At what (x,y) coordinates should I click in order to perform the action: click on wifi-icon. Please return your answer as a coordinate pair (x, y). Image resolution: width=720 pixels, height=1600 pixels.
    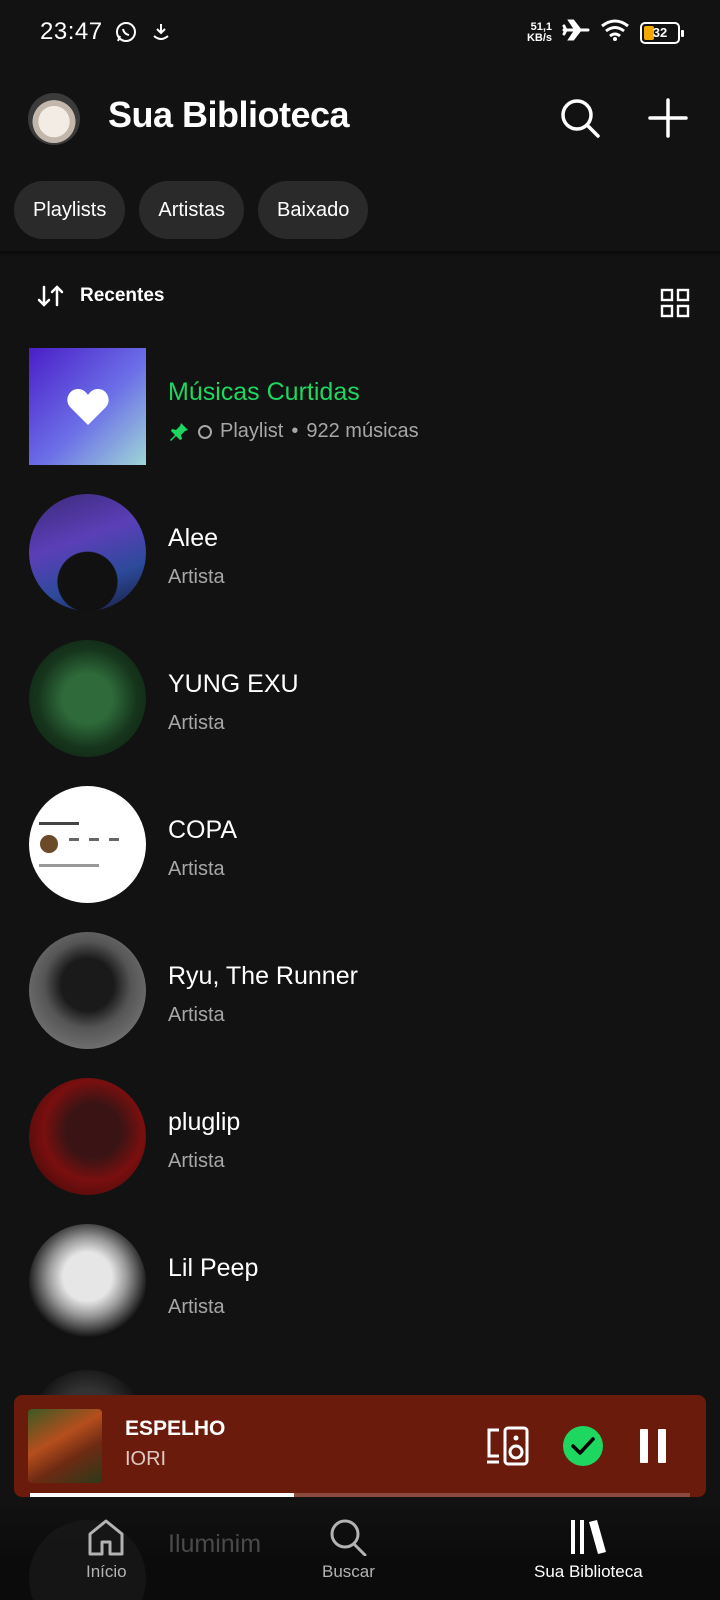
    Looking at the image, I should click on (615, 32).